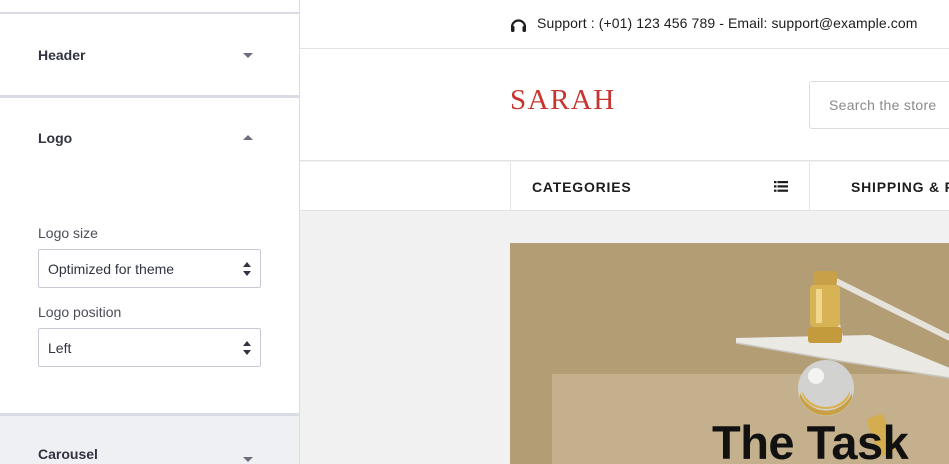 The image size is (949, 464). I want to click on main-navigation: CATEGORIES SHIPPING & R, so click(624, 186).